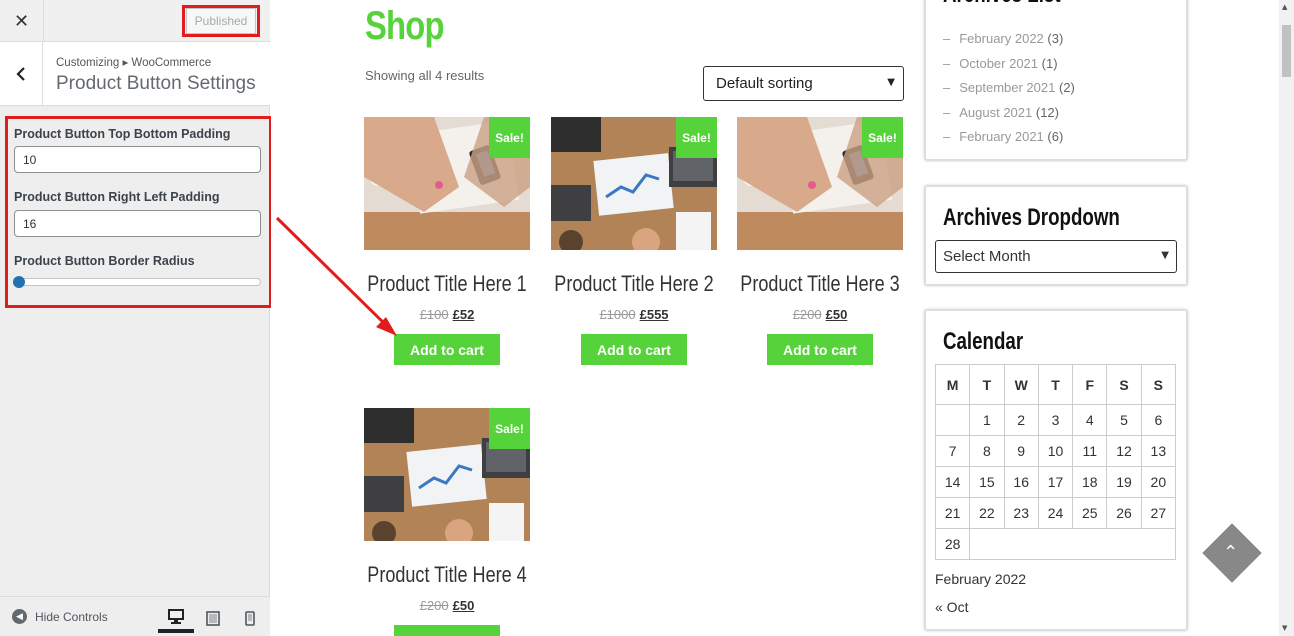 Image resolution: width=1294 pixels, height=636 pixels. I want to click on product-title: Product Title Here 1, so click(447, 284).